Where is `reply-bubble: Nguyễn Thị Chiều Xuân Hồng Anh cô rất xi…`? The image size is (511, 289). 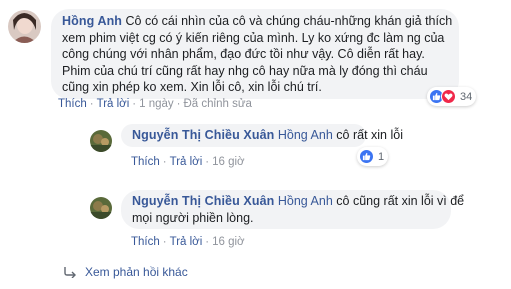
reply-bubble: Nguyễn Thị Chiều Xuân Hồng Anh cô rất xi… is located at coordinates (262, 135).